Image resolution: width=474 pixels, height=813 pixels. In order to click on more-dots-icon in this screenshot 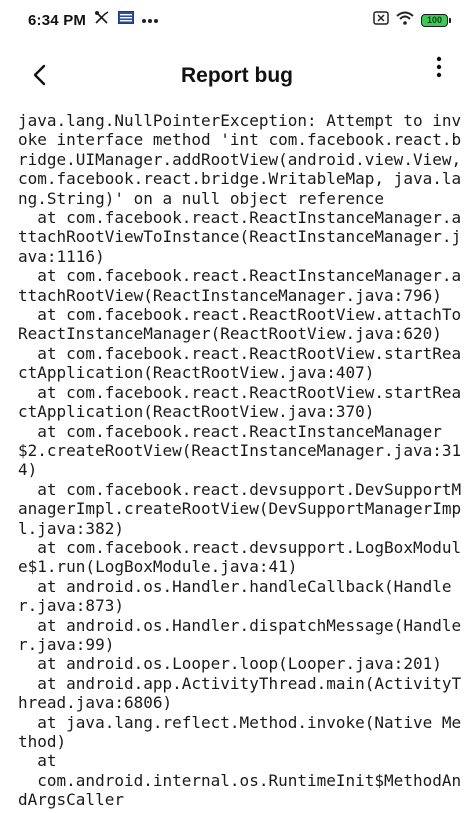, I will do `click(150, 20)`.